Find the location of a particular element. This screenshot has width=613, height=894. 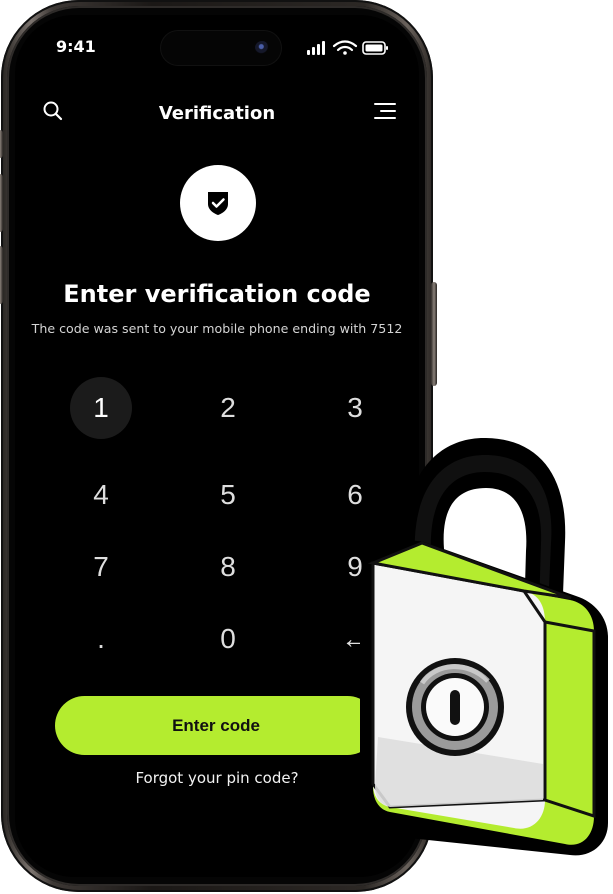

menu-button is located at coordinates (385, 112).